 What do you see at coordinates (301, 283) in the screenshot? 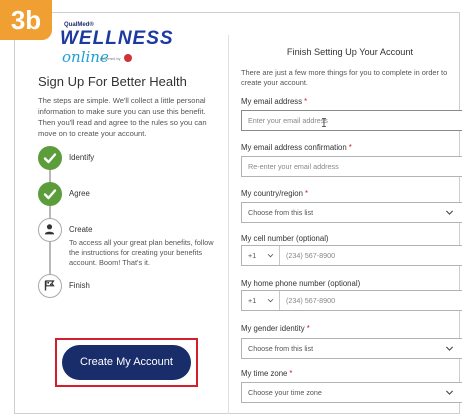
I see `home-phone-label: My home phone number (optional)` at bounding box center [301, 283].